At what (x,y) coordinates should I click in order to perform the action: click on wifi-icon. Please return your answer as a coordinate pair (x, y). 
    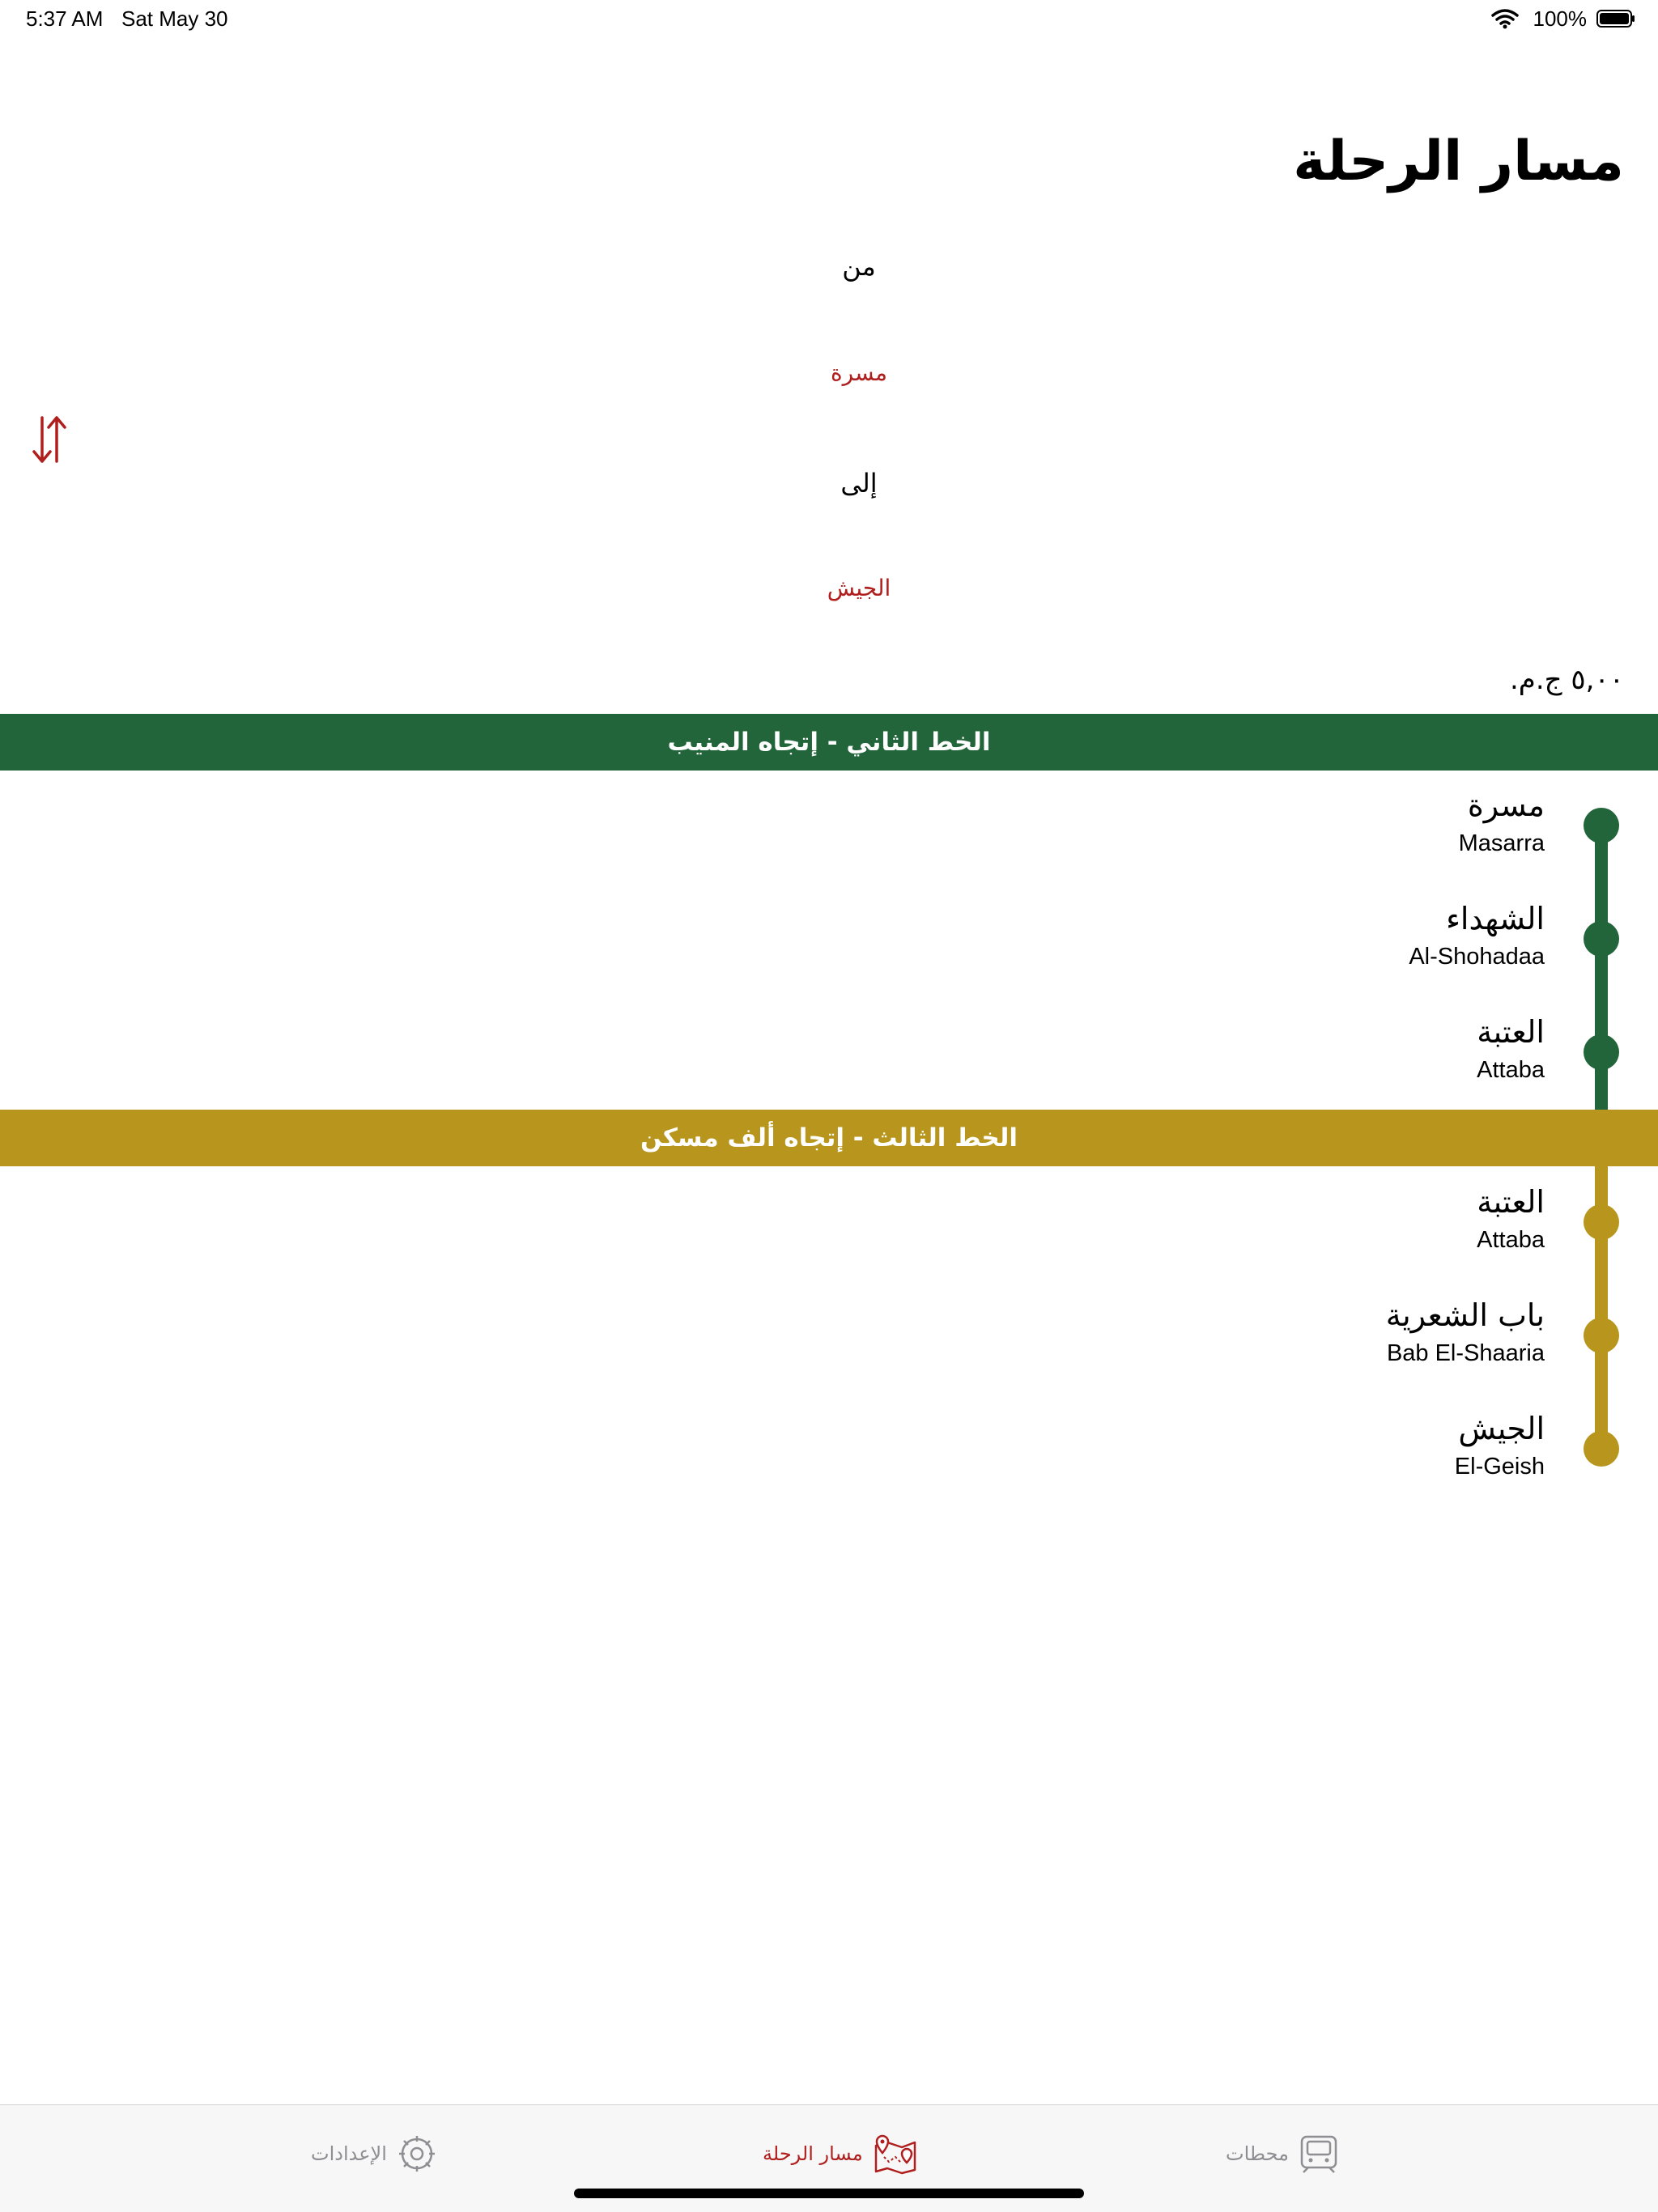
    Looking at the image, I should click on (1505, 19).